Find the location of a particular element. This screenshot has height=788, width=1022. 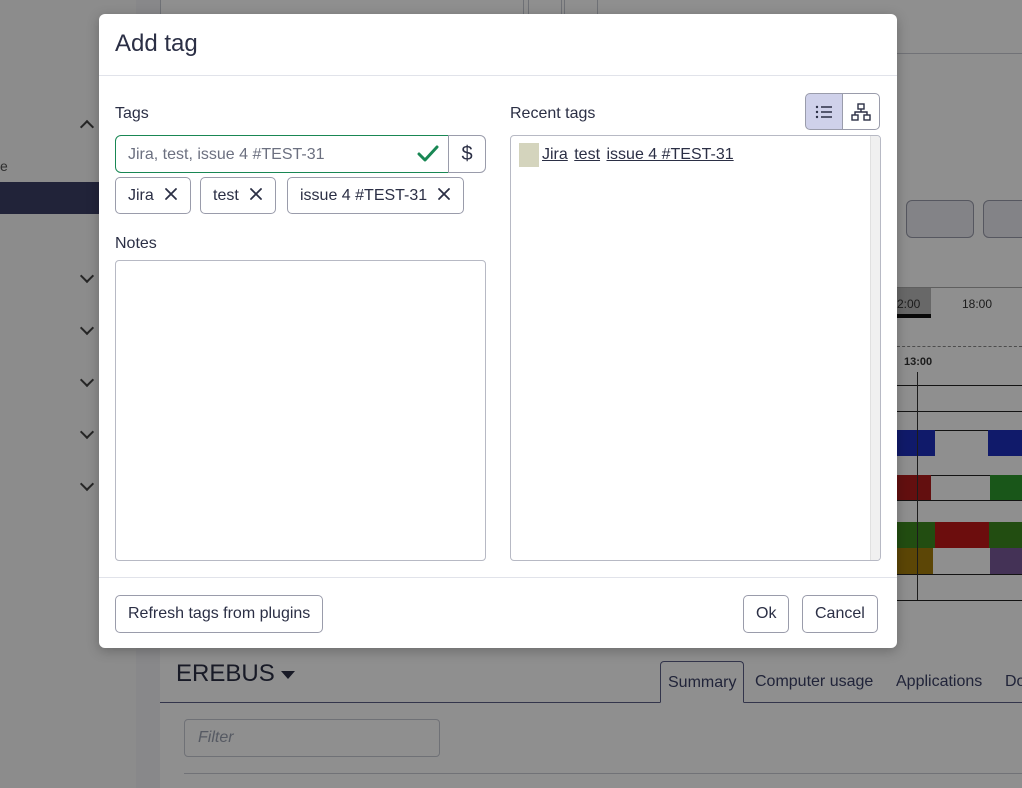

tag-chip: Jira is located at coordinates (153, 195).